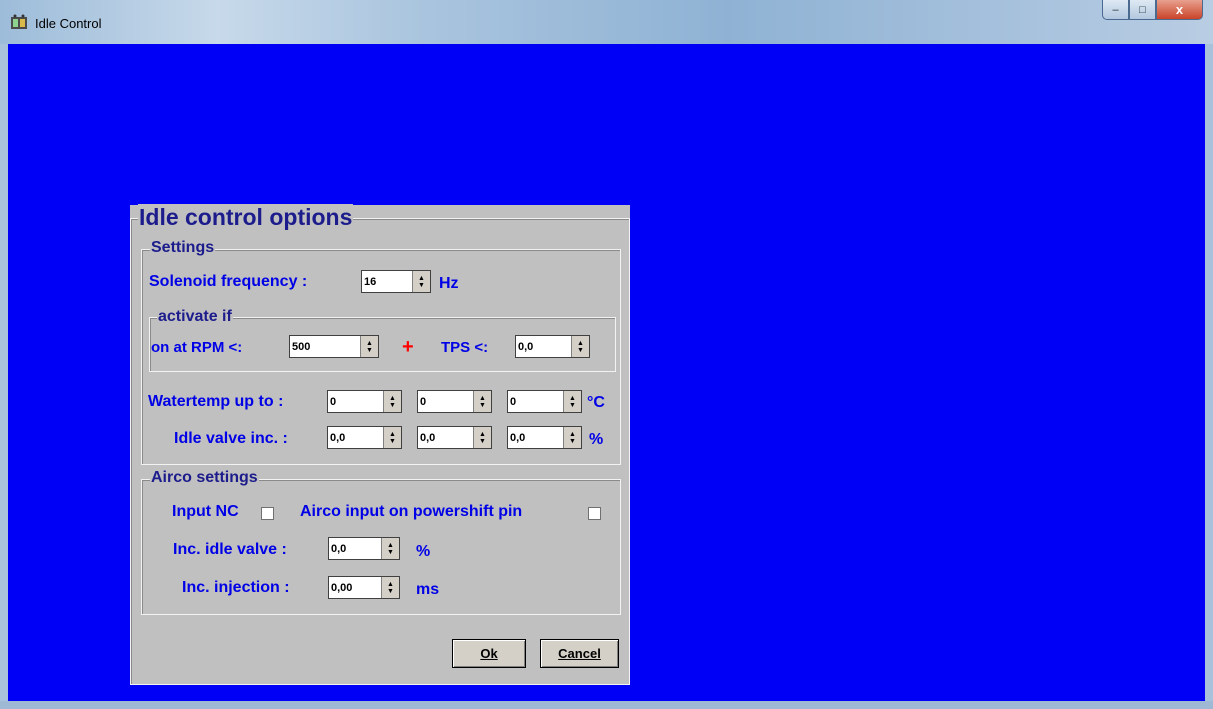 This screenshot has height=709, width=1213. I want to click on inc-injection-label: Inc. injection :, so click(236, 587).